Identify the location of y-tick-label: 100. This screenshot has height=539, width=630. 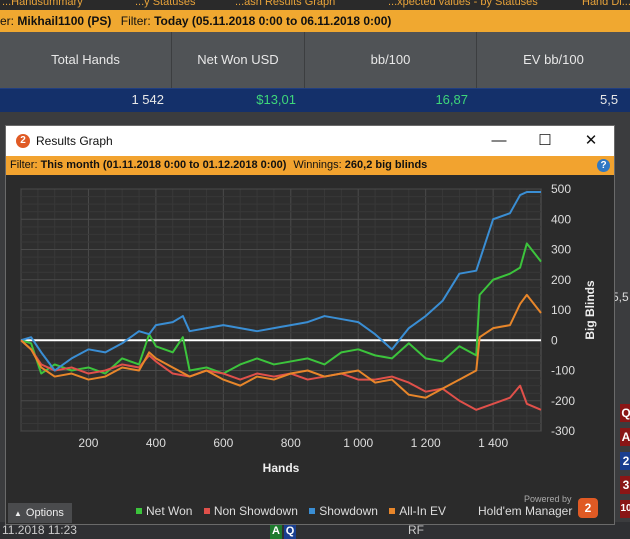
(561, 310).